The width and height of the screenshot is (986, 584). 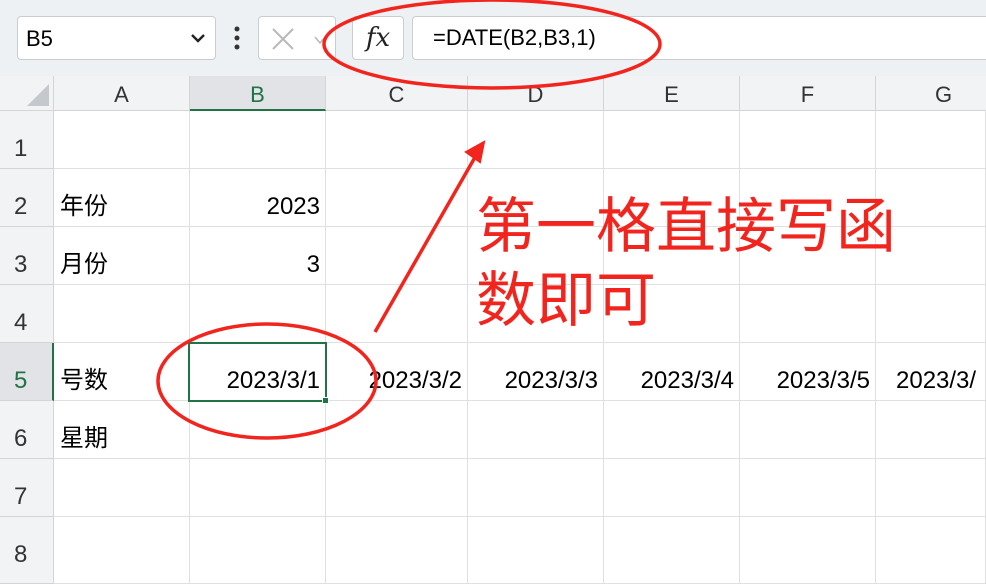 I want to click on cell-b8, so click(x=258, y=550).